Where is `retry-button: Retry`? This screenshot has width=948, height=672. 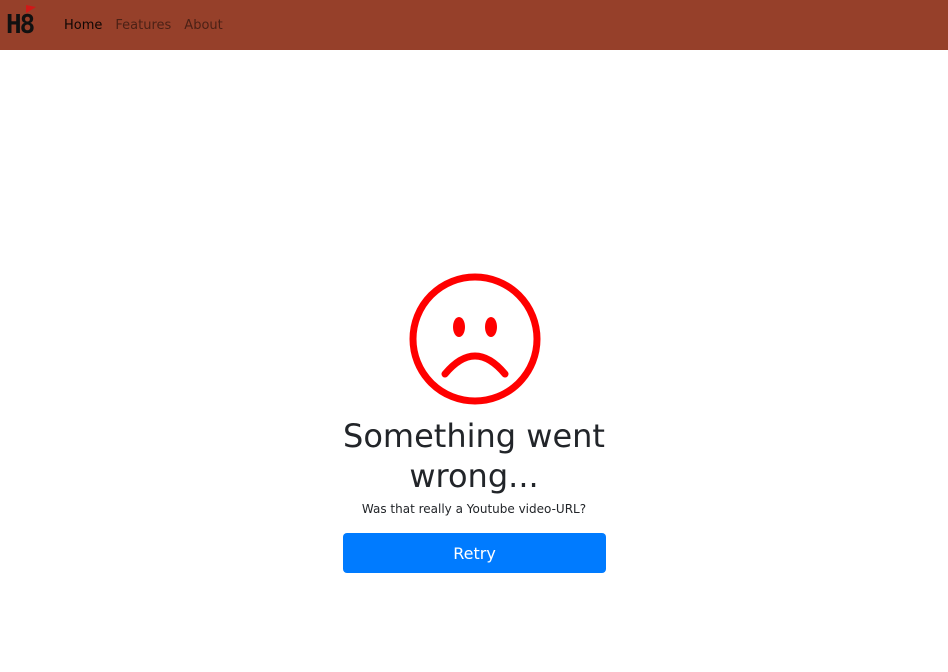
retry-button: Retry is located at coordinates (474, 553).